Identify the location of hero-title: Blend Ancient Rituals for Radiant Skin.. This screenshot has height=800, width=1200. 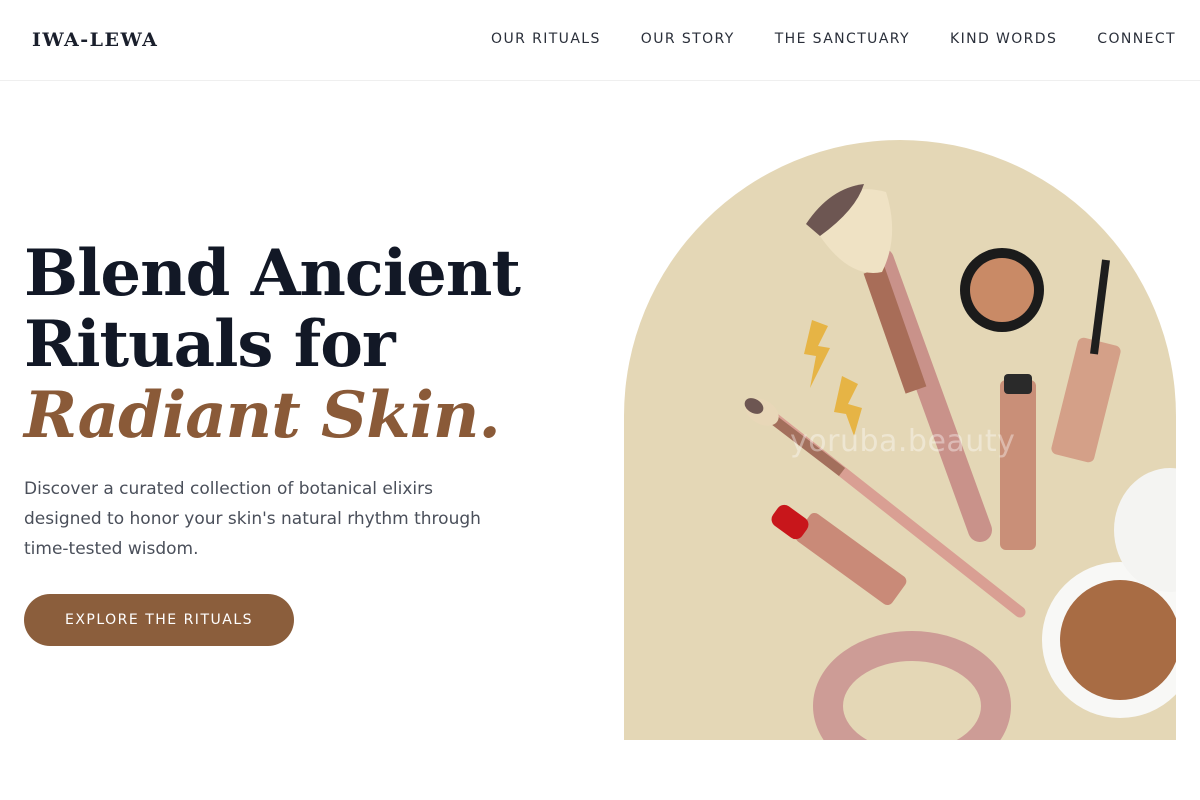
(304, 344).